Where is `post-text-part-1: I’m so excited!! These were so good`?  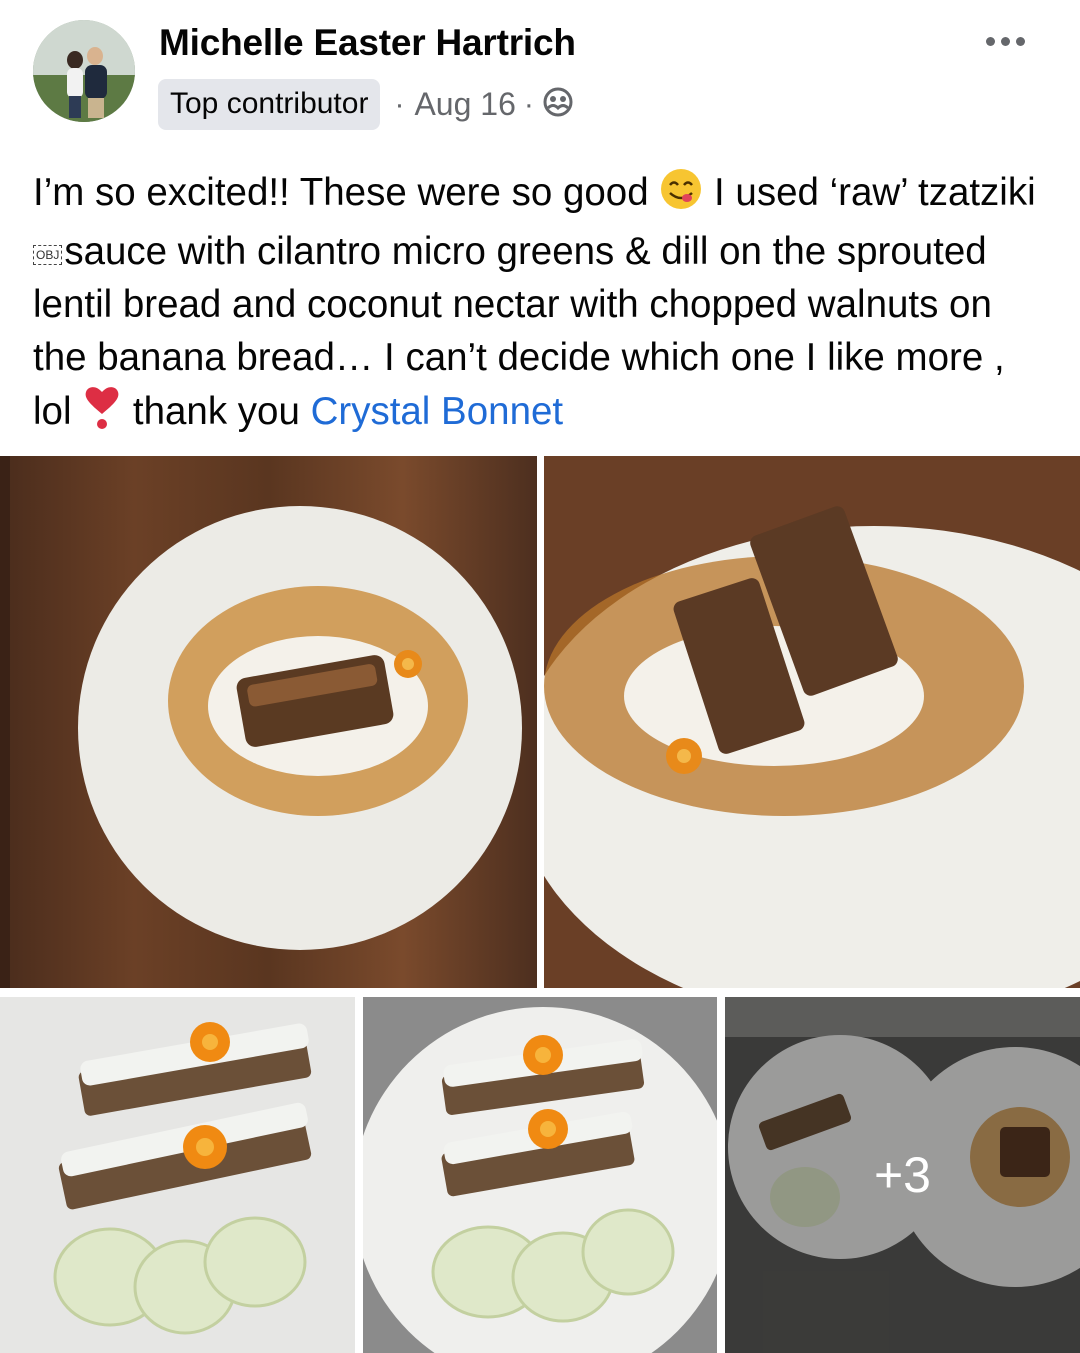
post-text-part-1: I’m so excited!! These were so good is located at coordinates (346, 192).